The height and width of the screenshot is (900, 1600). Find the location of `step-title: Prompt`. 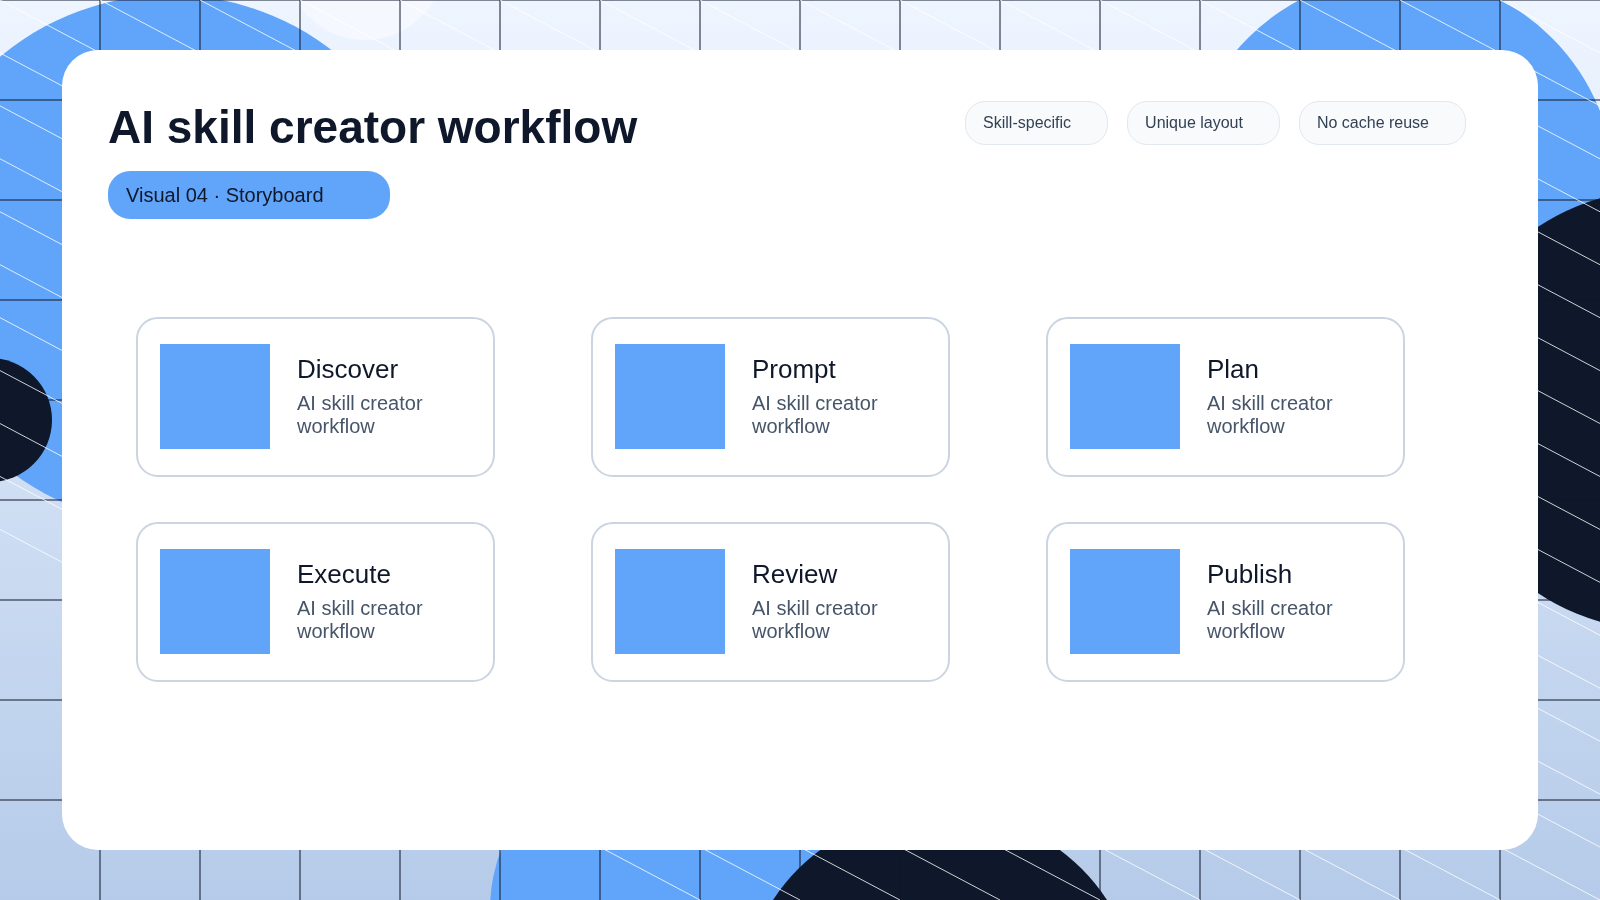

step-title: Prompt is located at coordinates (794, 369).